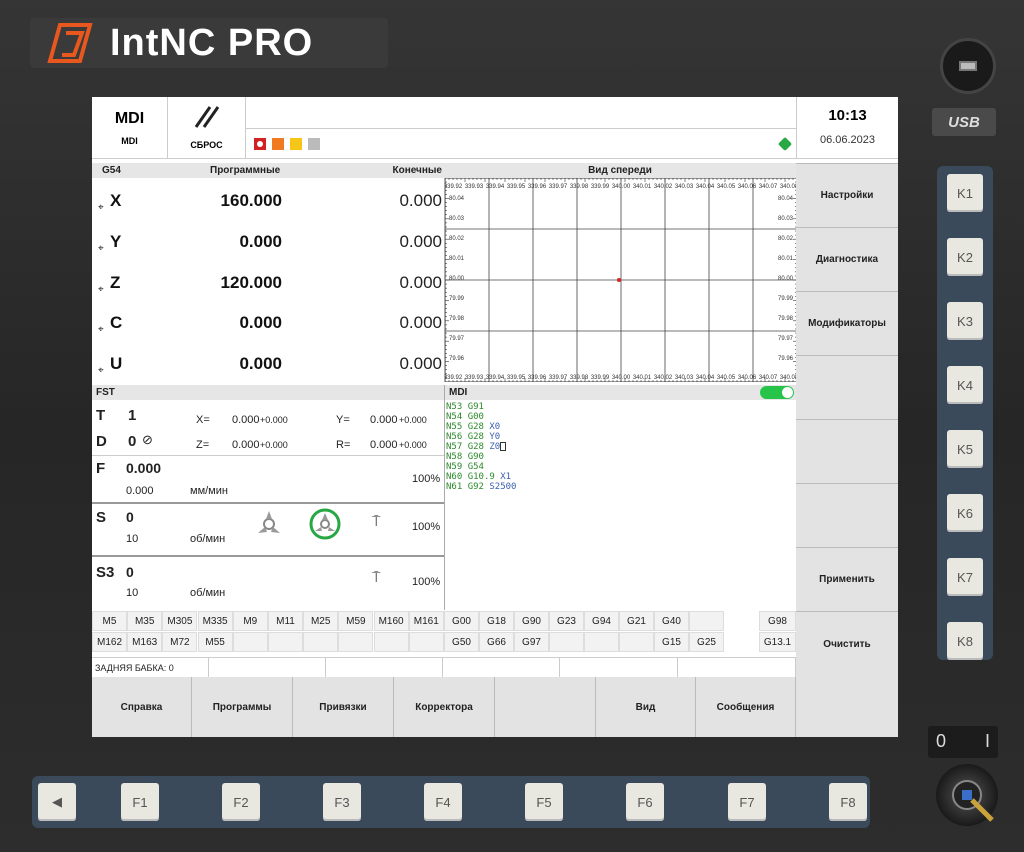 The image size is (1024, 852). What do you see at coordinates (342, 802) in the screenshot?
I see `key-f3: F3` at bounding box center [342, 802].